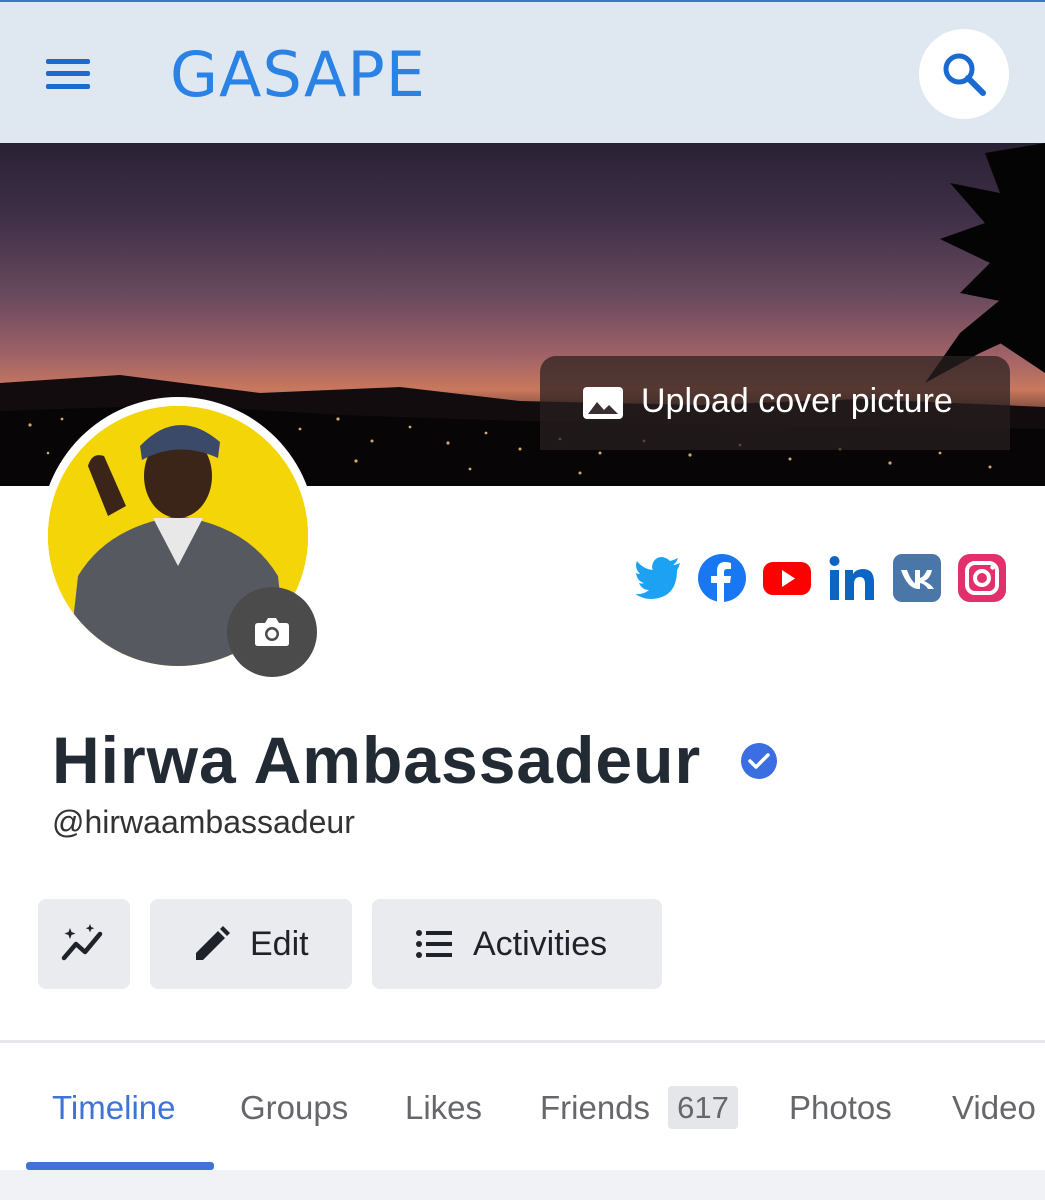 The width and height of the screenshot is (1045, 1200). I want to click on page-background-strip, so click(522, 1185).